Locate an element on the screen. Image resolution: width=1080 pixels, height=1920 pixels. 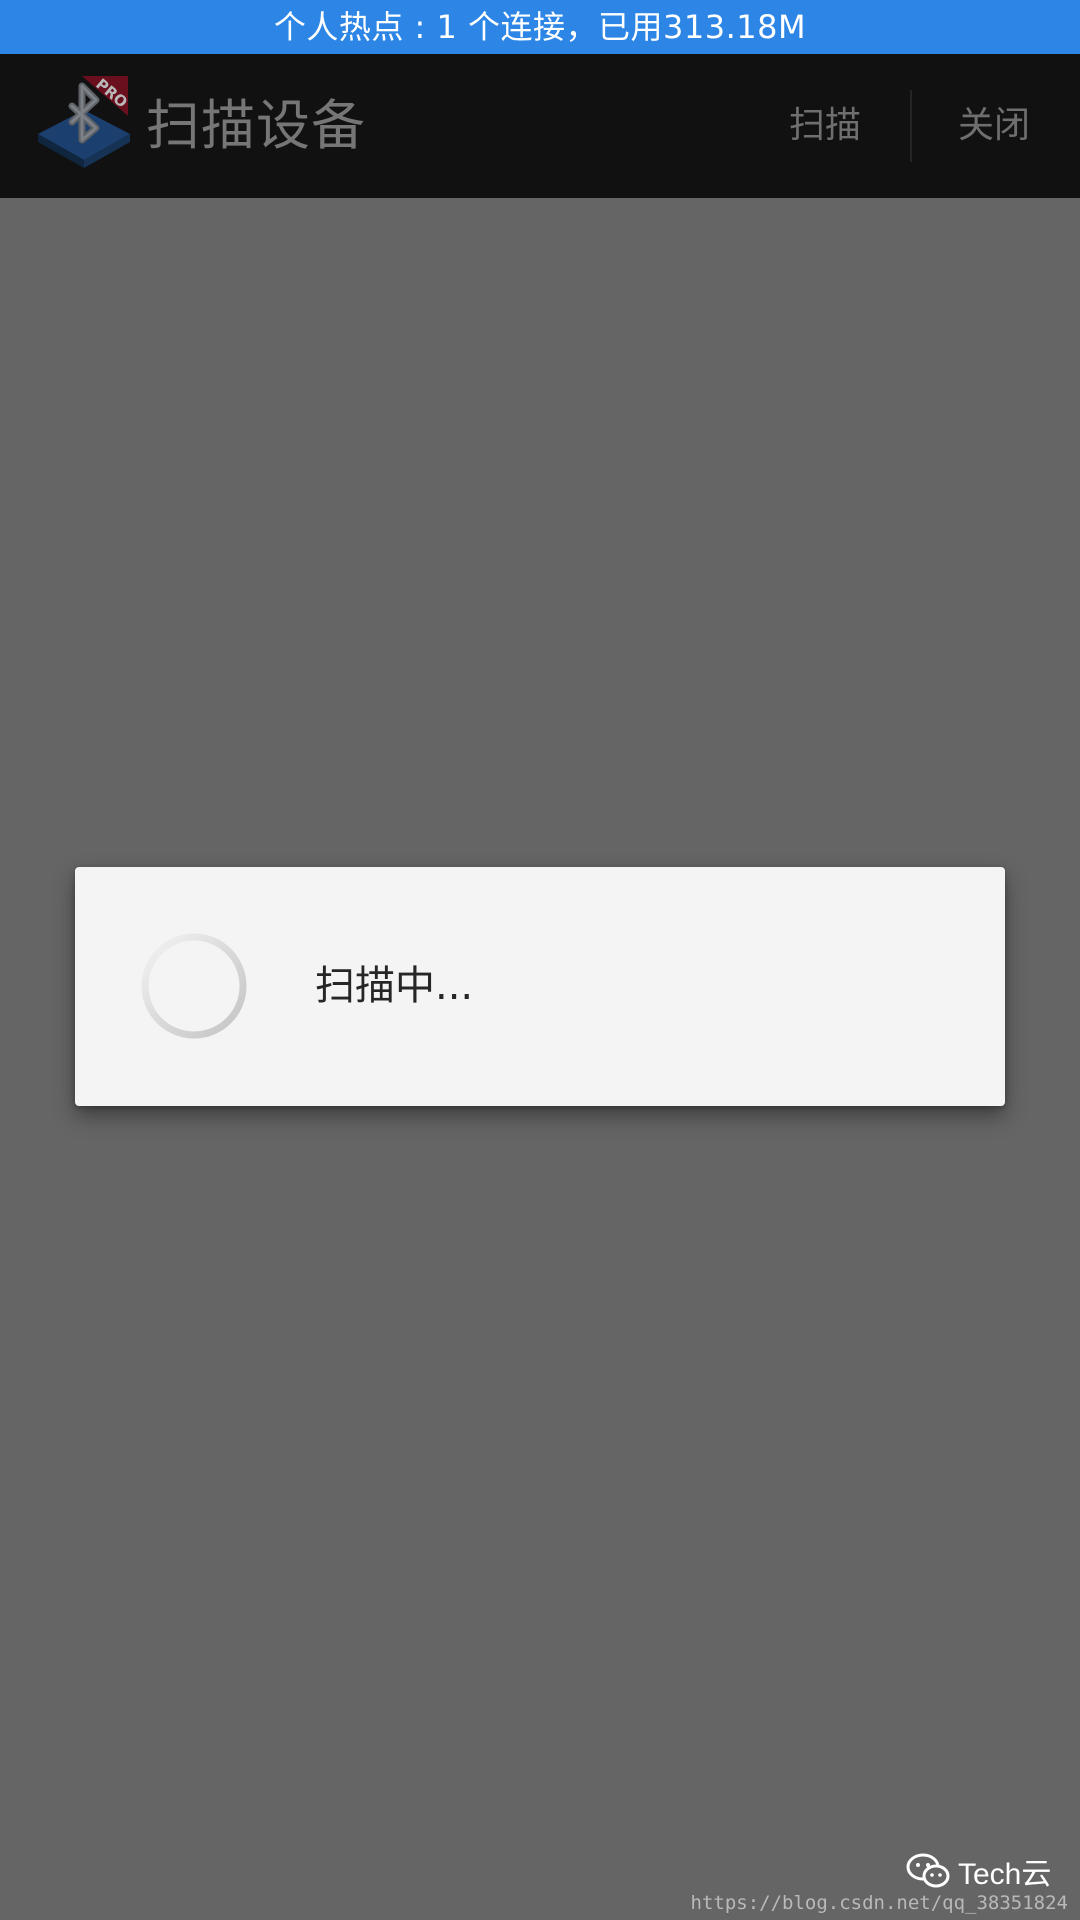
watermark-brand: Tech云 is located at coordinates (978, 1871).